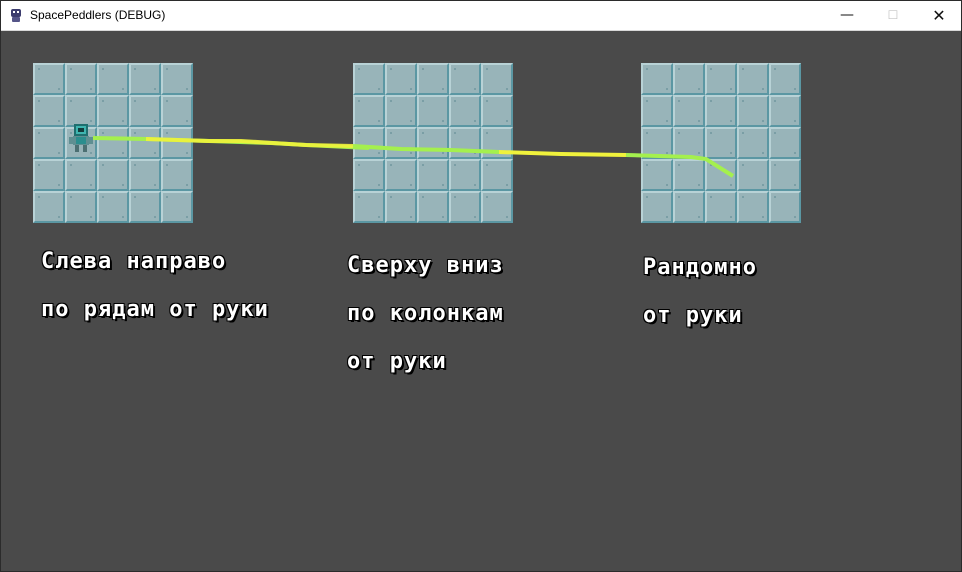 Image resolution: width=962 pixels, height=572 pixels. I want to click on caption-right-line-1: Рандомно, so click(700, 267).